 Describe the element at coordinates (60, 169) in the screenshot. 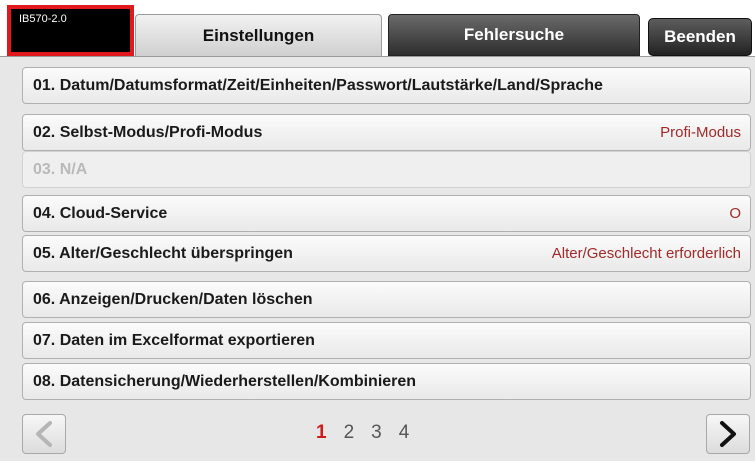

I see `menu-item-label: 03. N/A` at that location.